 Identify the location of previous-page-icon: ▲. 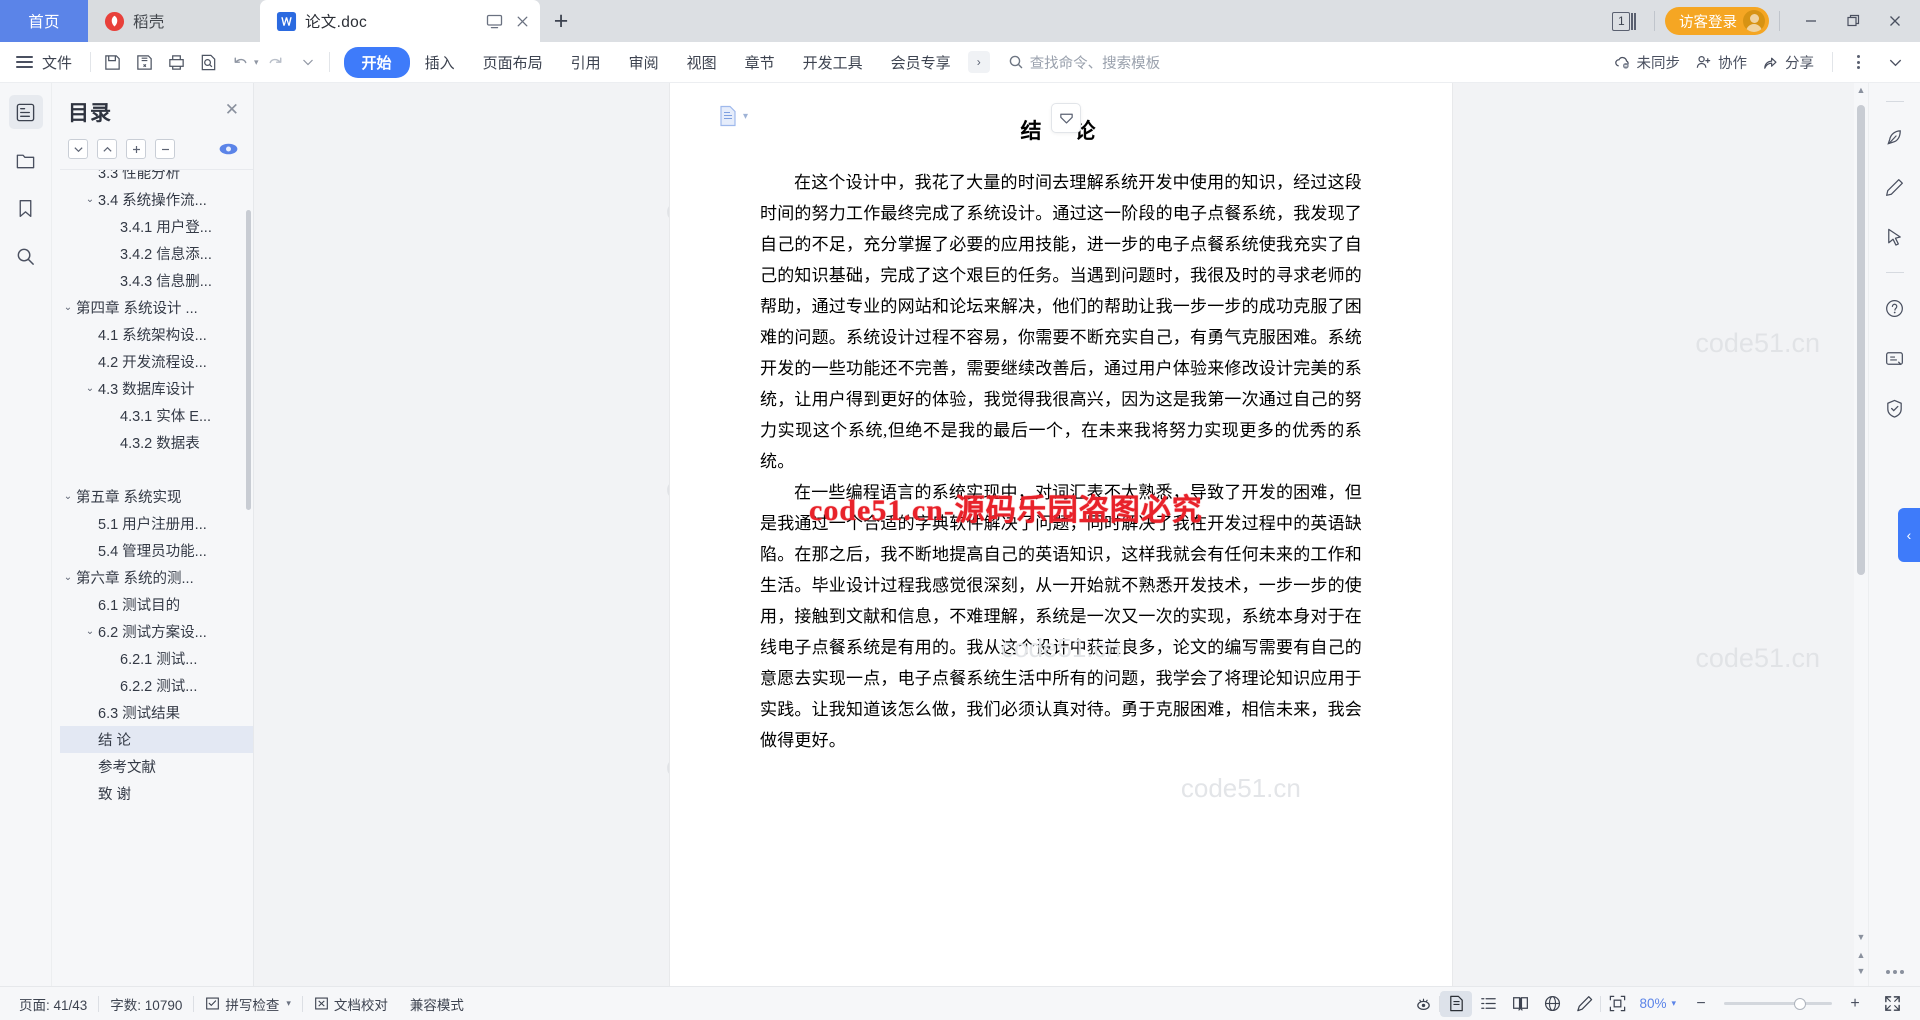
(1861, 955).